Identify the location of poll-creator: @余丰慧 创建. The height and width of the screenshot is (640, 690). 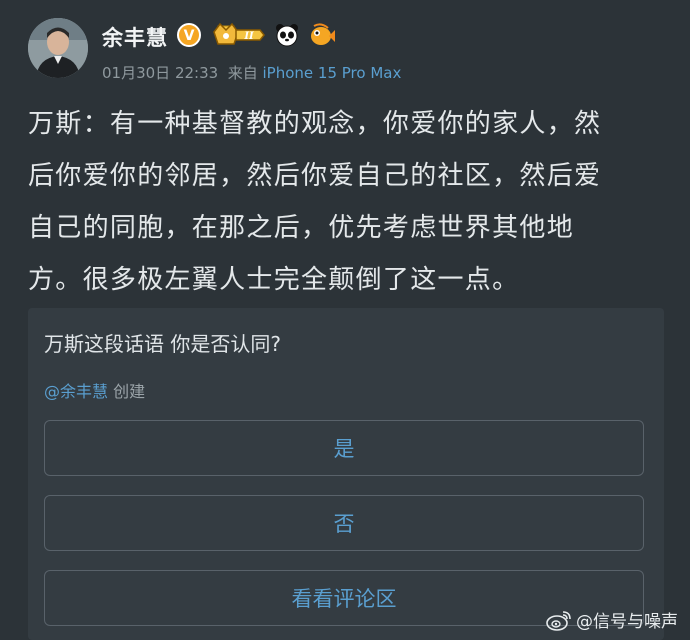
(94, 390).